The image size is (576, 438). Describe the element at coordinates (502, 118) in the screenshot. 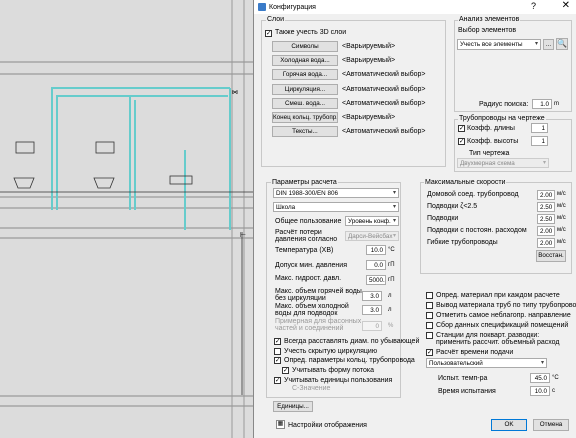

I see `pipes-drawing-title: Трубопроводы на чертеже` at that location.